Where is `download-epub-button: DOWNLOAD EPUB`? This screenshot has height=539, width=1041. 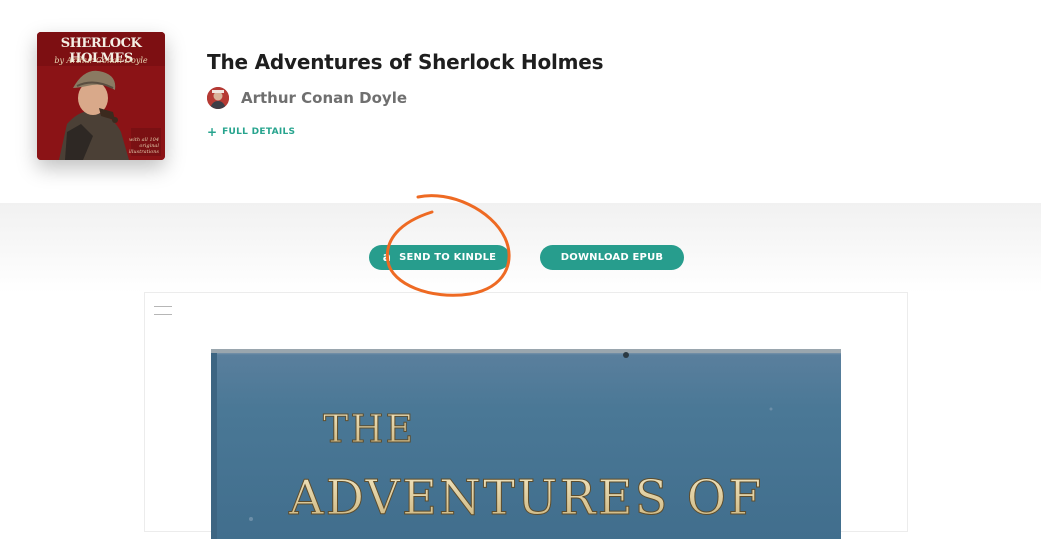
download-epub-button: DOWNLOAD EPUB is located at coordinates (612, 257).